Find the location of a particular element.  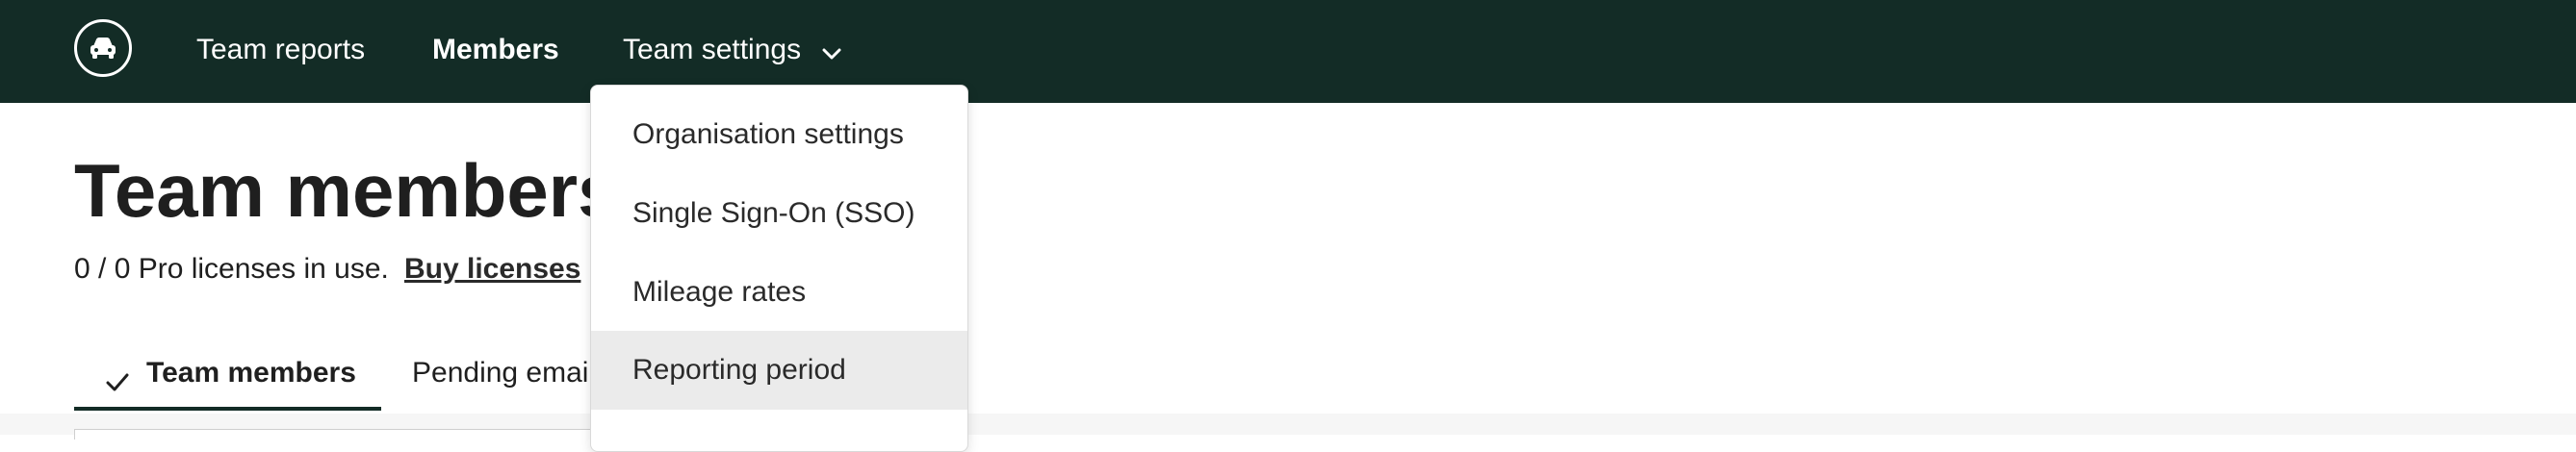

nav-team-reports: Team reports is located at coordinates (281, 50).